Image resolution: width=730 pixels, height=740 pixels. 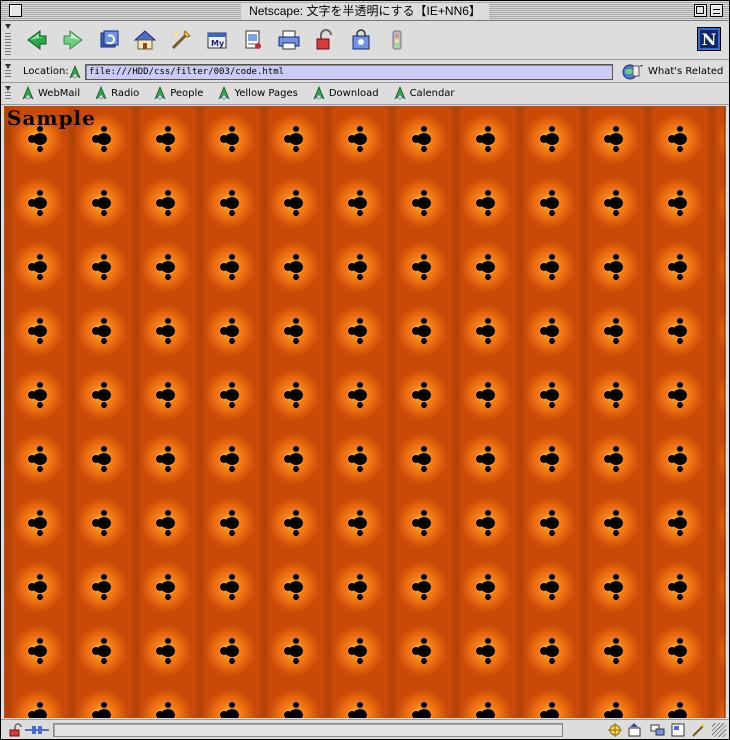 I want to click on personal-item-calendar: Calendar, so click(x=424, y=93).